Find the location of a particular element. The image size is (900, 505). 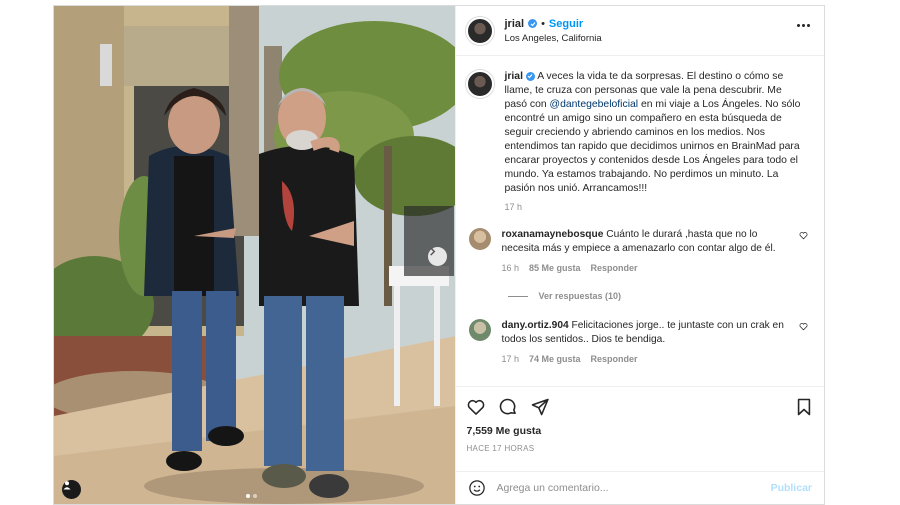

post-actions: 7,559 Me gusta HACE 17 HORAS is located at coordinates (640, 428).